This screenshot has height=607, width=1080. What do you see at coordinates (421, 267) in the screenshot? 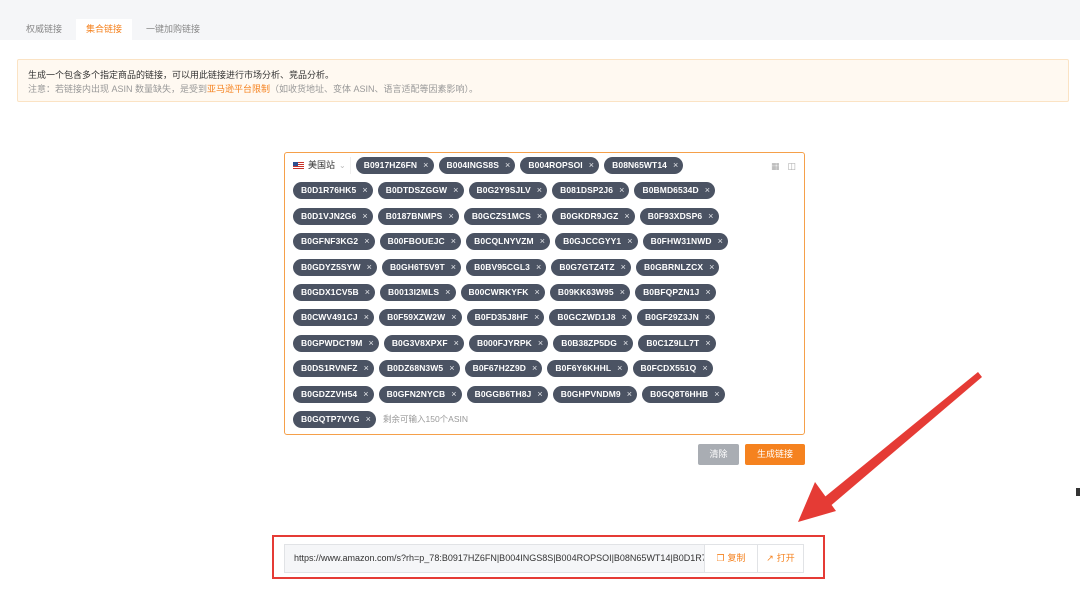
I see `asin-tag: B0GH6T5V9T ×` at bounding box center [421, 267].